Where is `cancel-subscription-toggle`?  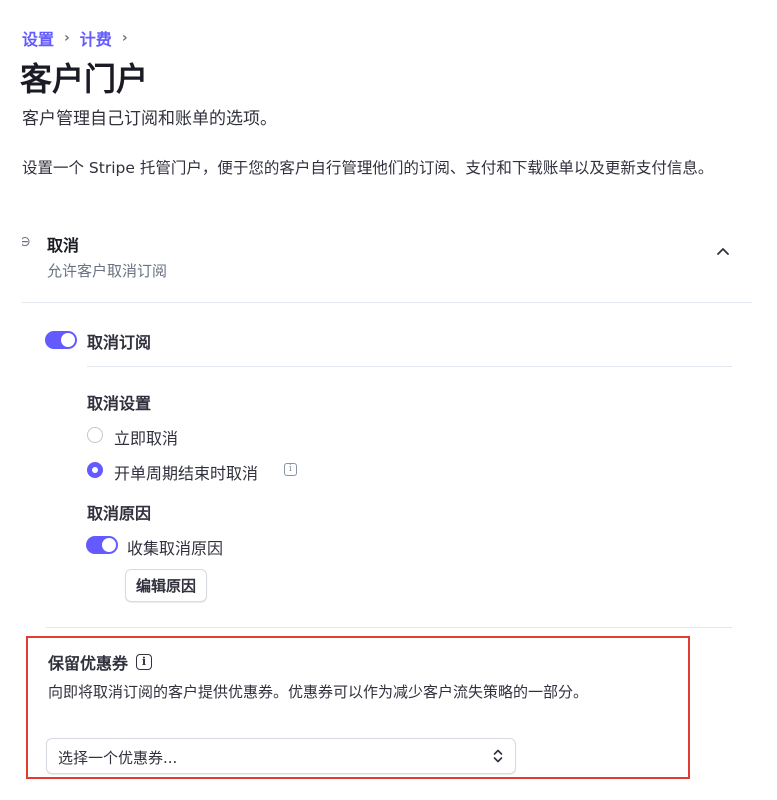
cancel-subscription-toggle is located at coordinates (61, 340).